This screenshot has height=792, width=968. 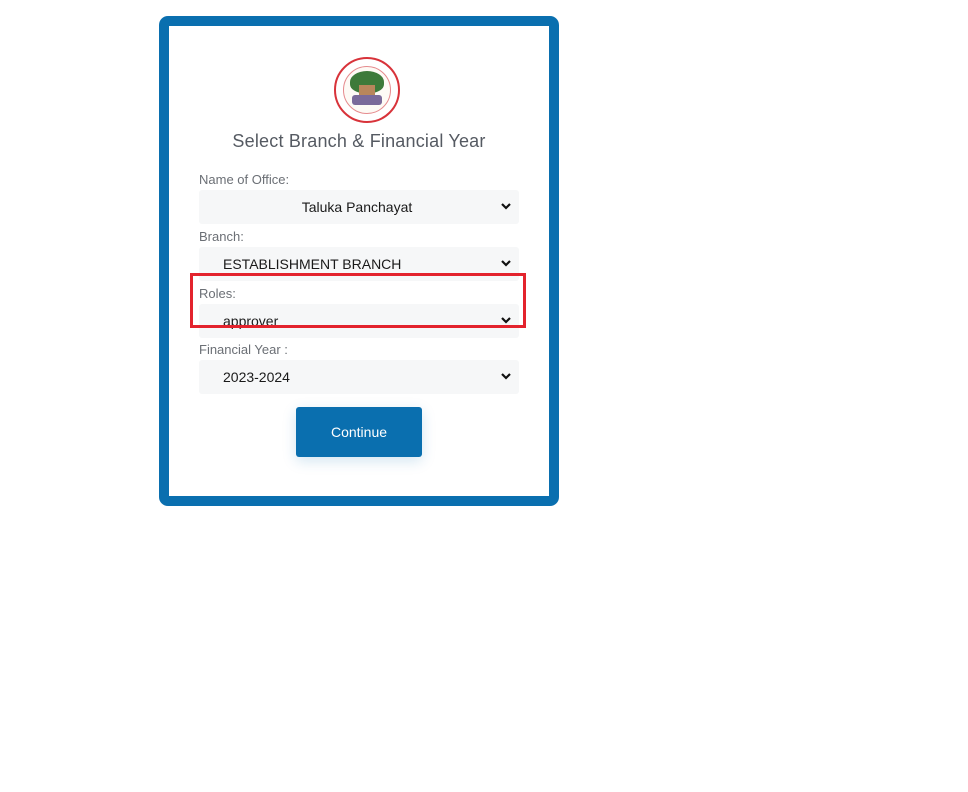 What do you see at coordinates (359, 141) in the screenshot?
I see `page-title: Select Branch & Financial Year` at bounding box center [359, 141].